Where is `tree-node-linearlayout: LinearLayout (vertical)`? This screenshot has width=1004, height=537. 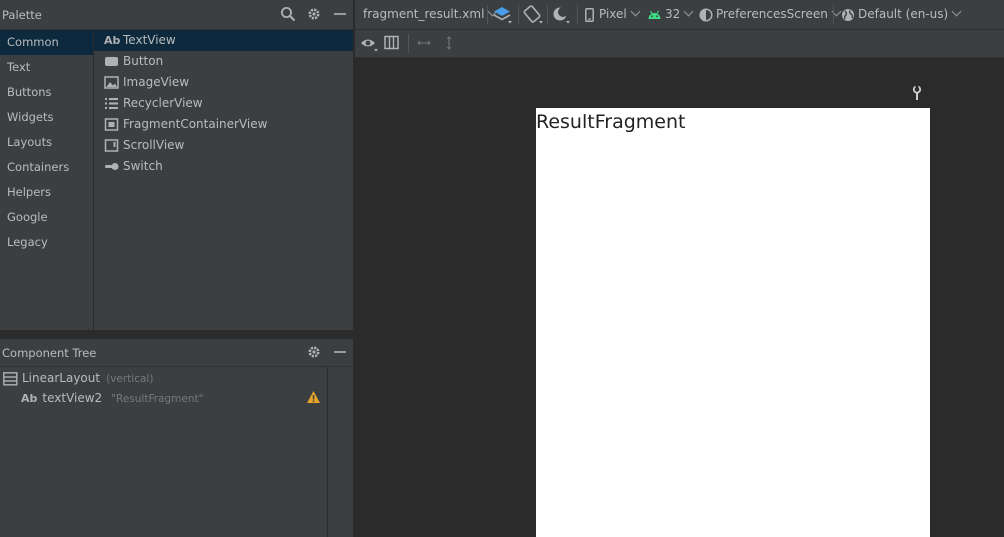 tree-node-linearlayout: LinearLayout (vertical) is located at coordinates (78, 378).